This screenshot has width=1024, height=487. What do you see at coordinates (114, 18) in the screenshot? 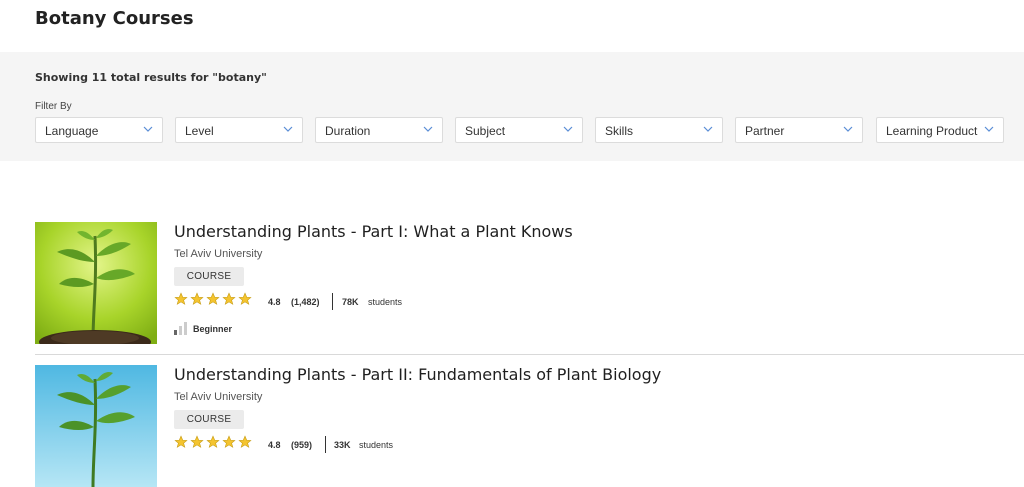
I see `page-title: Botany Courses` at bounding box center [114, 18].